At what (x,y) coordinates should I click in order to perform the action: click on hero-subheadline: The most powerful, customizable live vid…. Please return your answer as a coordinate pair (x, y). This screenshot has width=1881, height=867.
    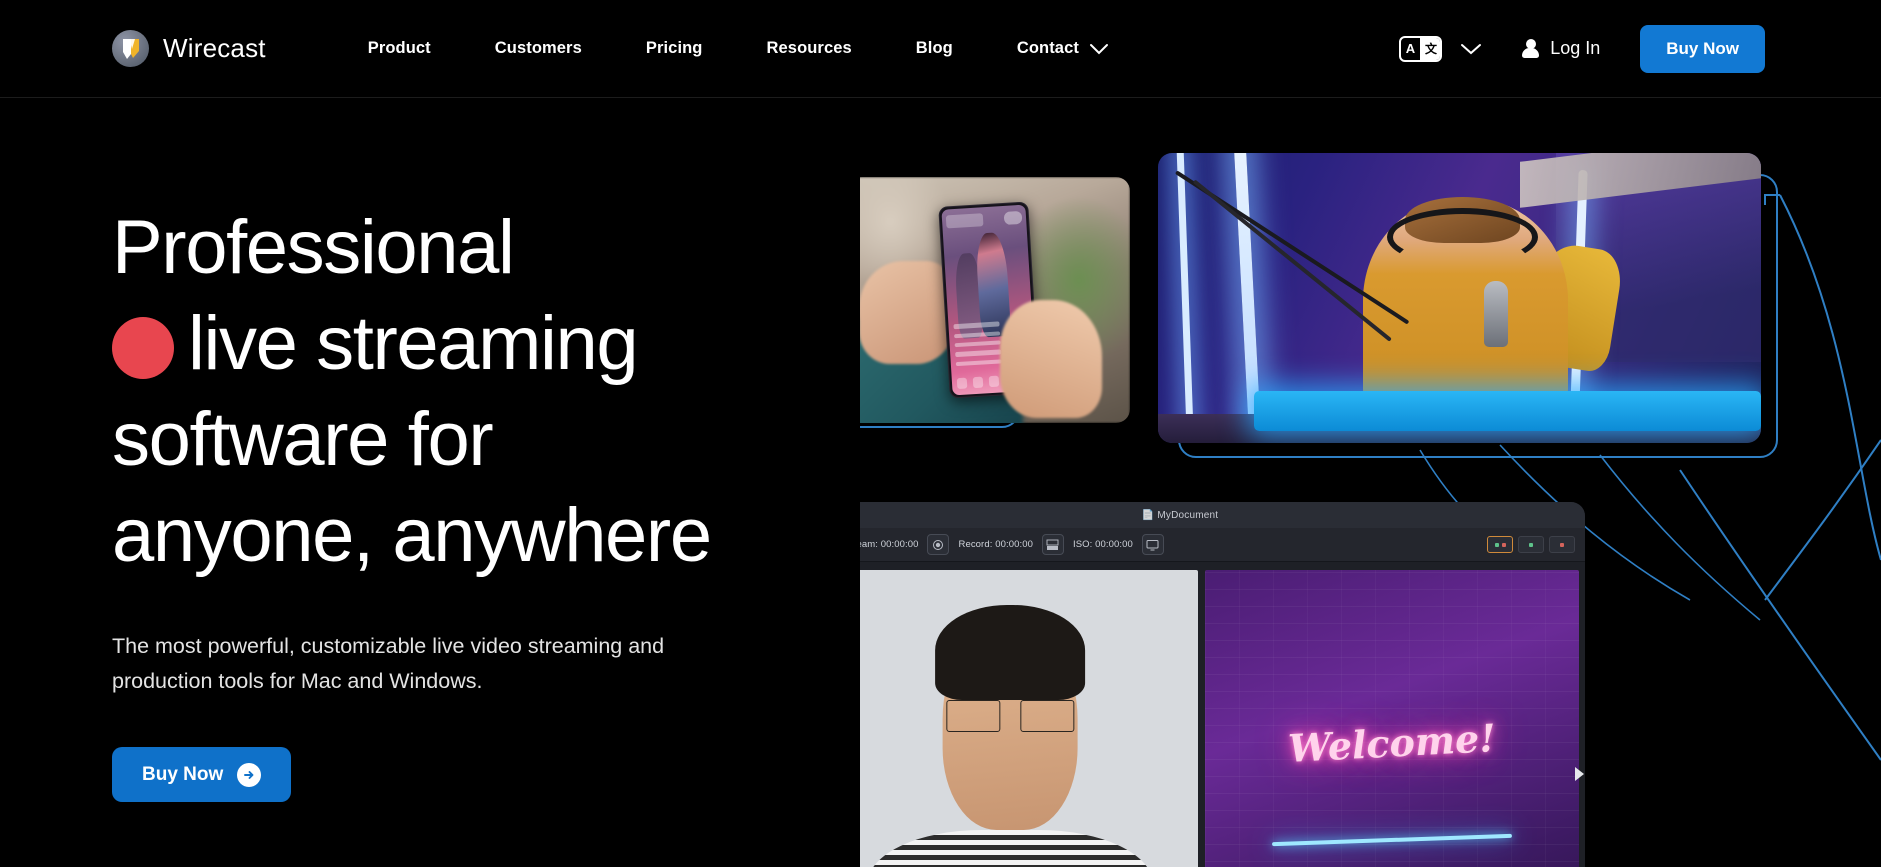
    Looking at the image, I should click on (432, 664).